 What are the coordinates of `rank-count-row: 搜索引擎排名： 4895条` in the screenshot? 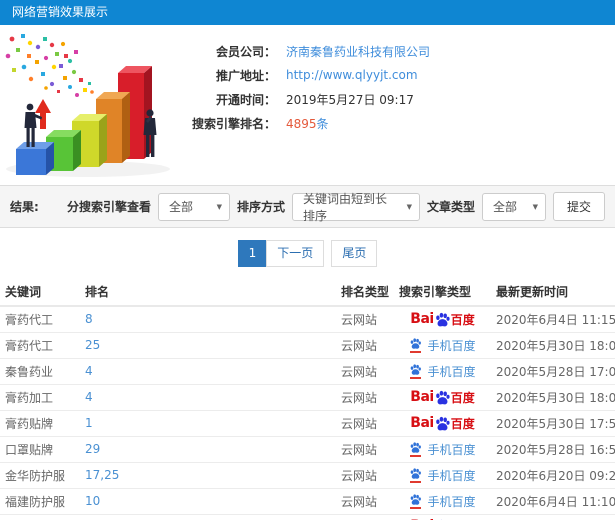 It's located at (303, 123).